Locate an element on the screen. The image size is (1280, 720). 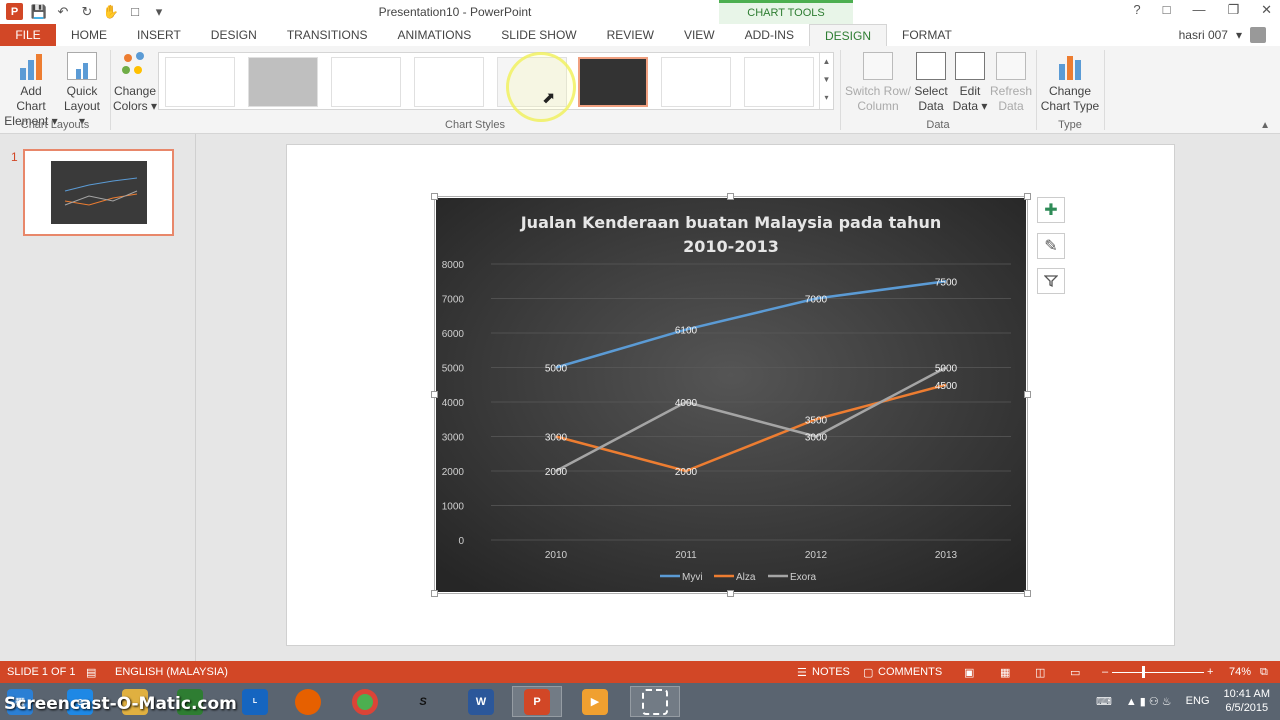
slide-sorter-icon: ▦ is located at coordinates (1005, 672).